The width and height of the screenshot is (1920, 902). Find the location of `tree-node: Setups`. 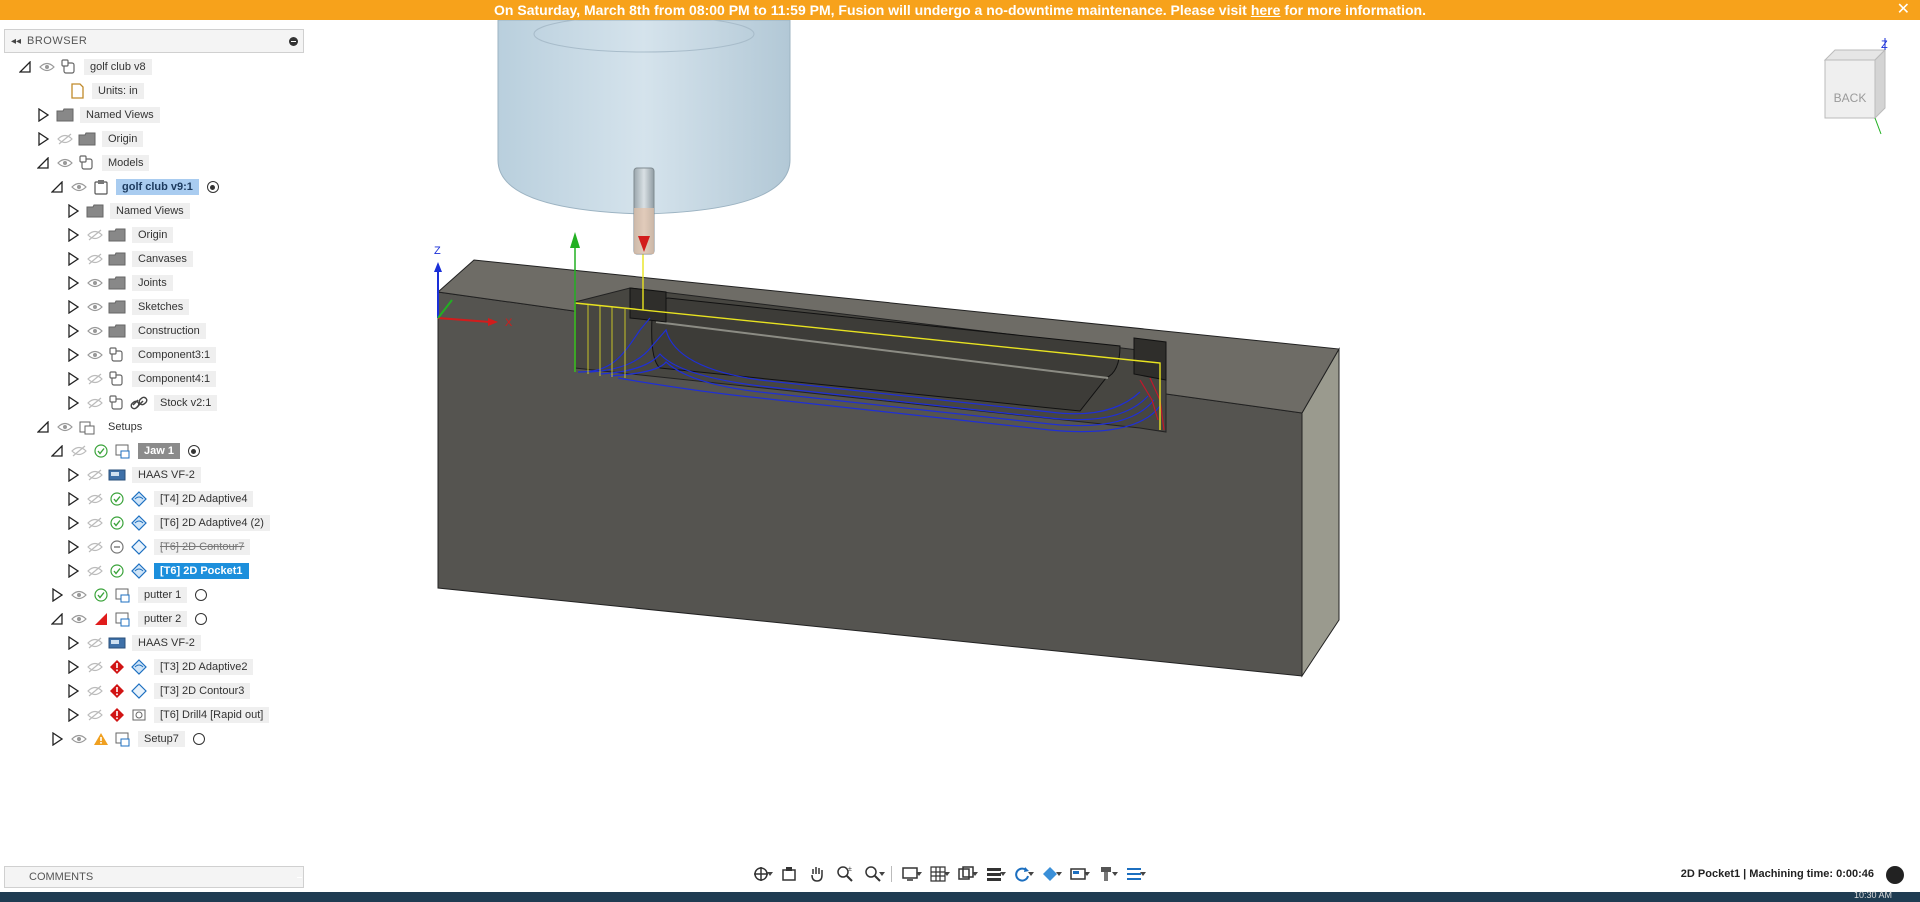

tree-node: Setups is located at coordinates (92, 427).